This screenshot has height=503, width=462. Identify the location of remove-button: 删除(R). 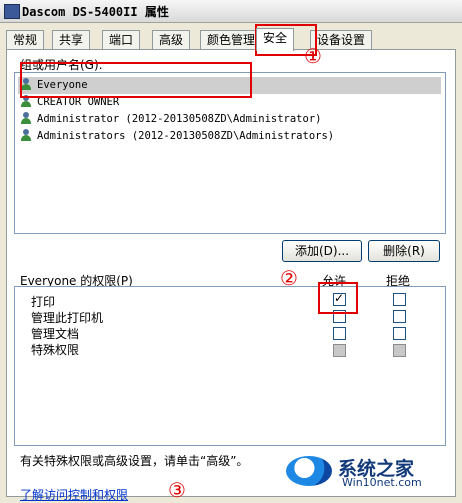
(404, 251).